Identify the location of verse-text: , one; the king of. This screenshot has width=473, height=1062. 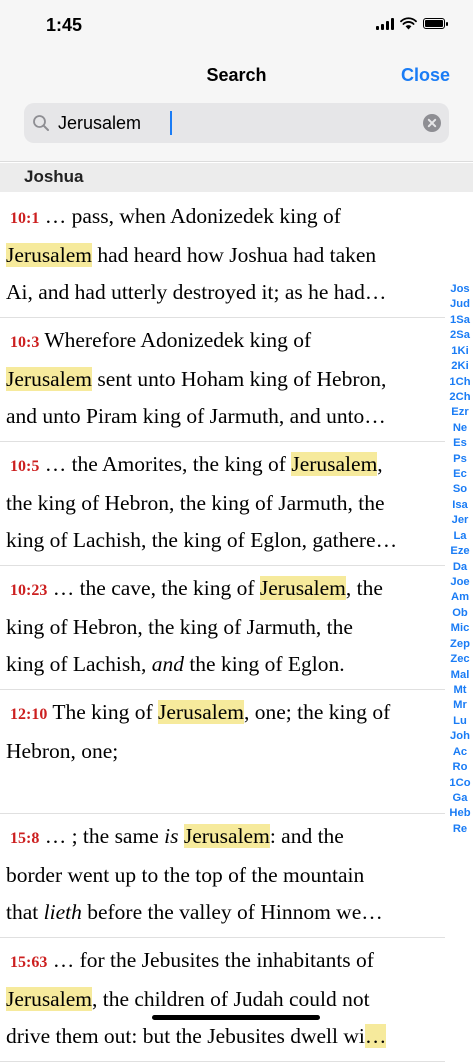
(317, 712).